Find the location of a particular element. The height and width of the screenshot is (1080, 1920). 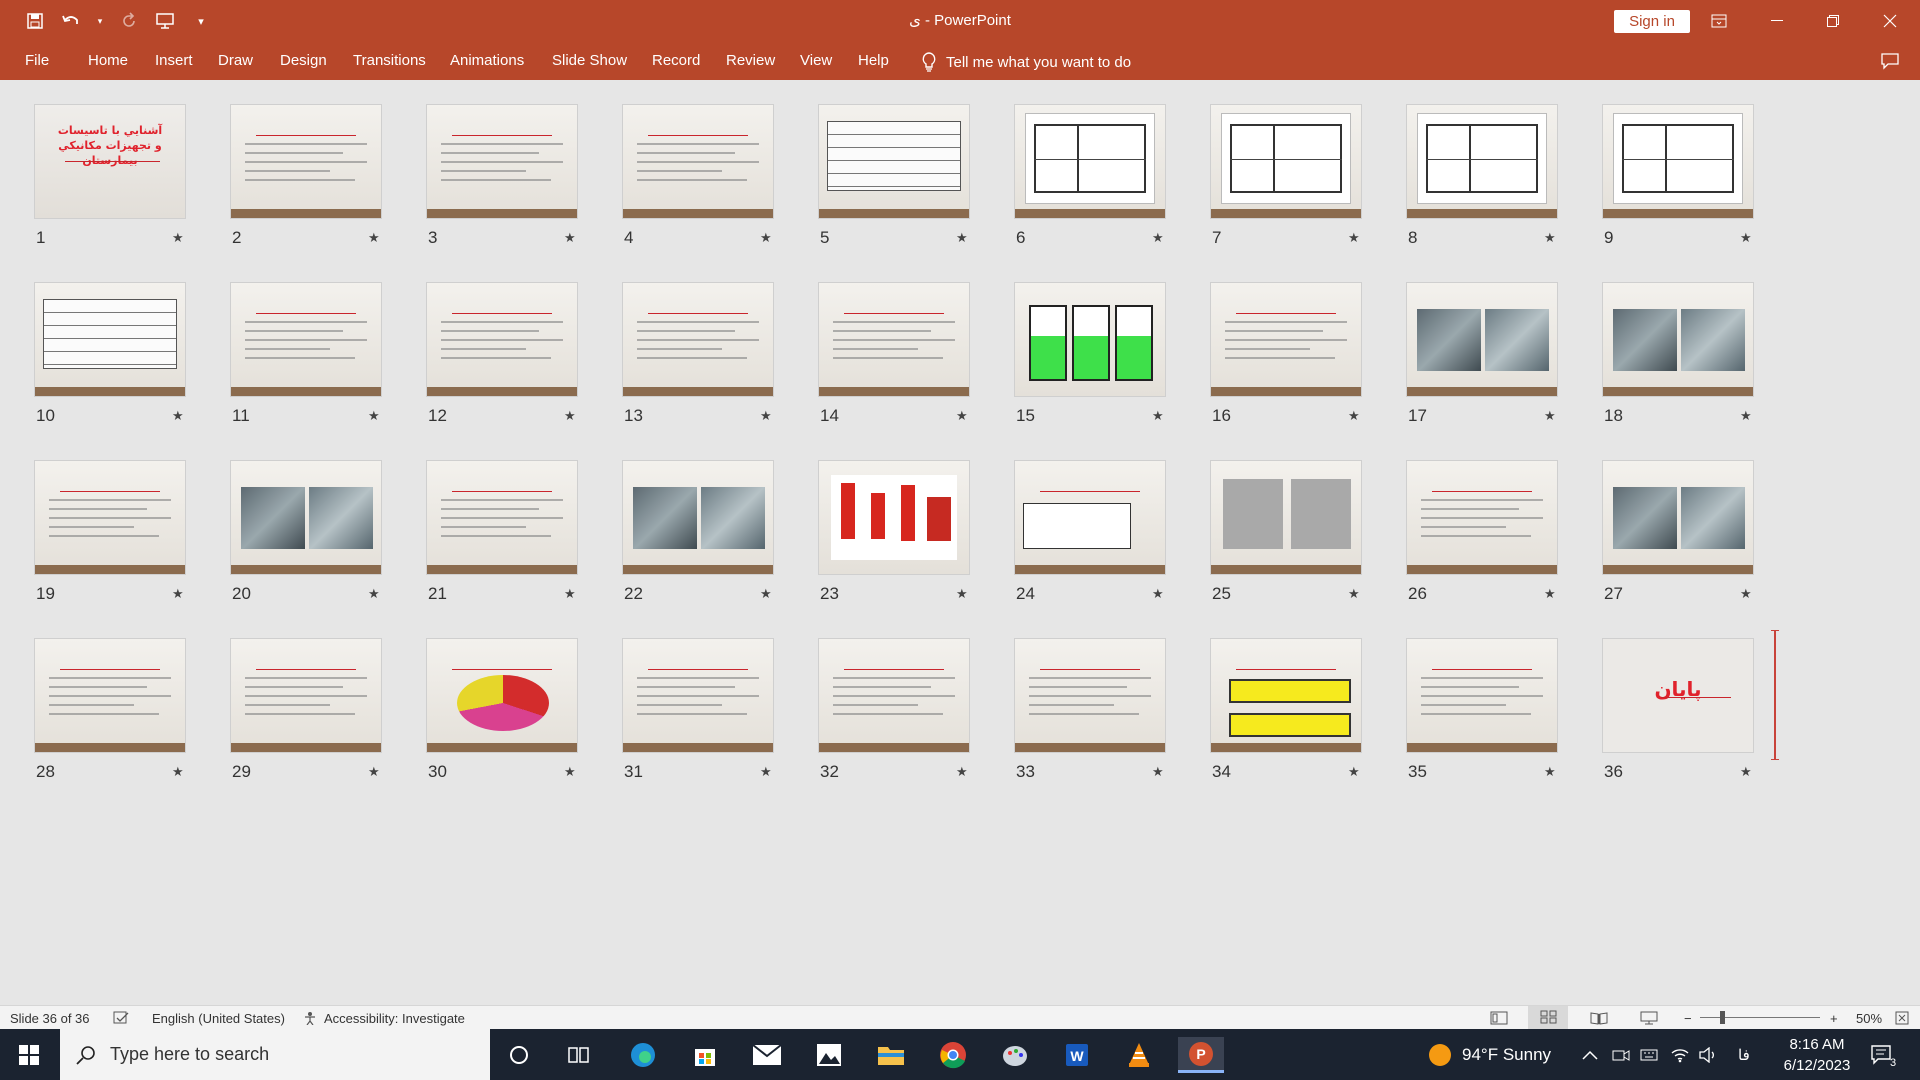

slide-thumbnail: 28 ★ is located at coordinates (110, 711).